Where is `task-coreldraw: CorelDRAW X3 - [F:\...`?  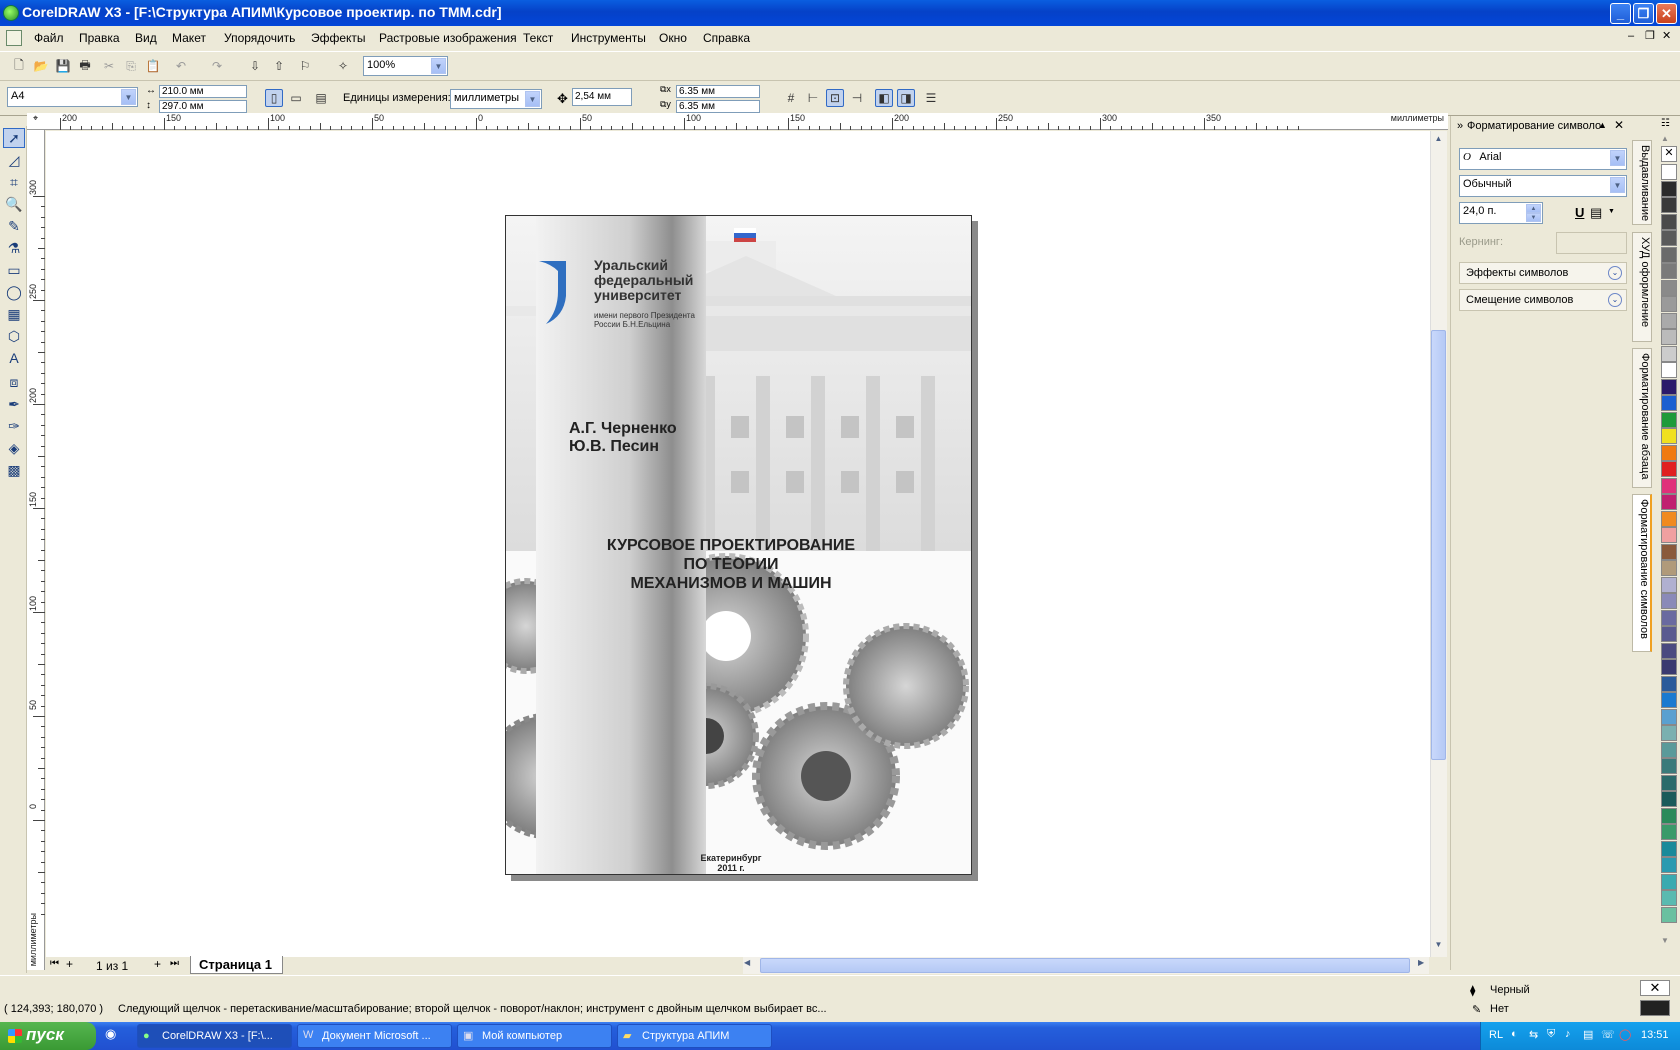 task-coreldraw: CorelDRAW X3 - [F:\... is located at coordinates (214, 1036).